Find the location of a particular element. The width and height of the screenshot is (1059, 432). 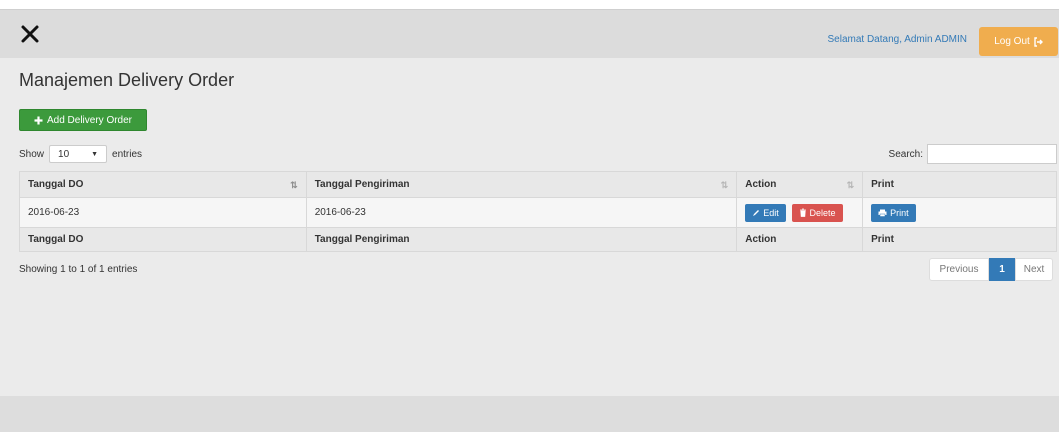

plus-icon is located at coordinates (38, 120).